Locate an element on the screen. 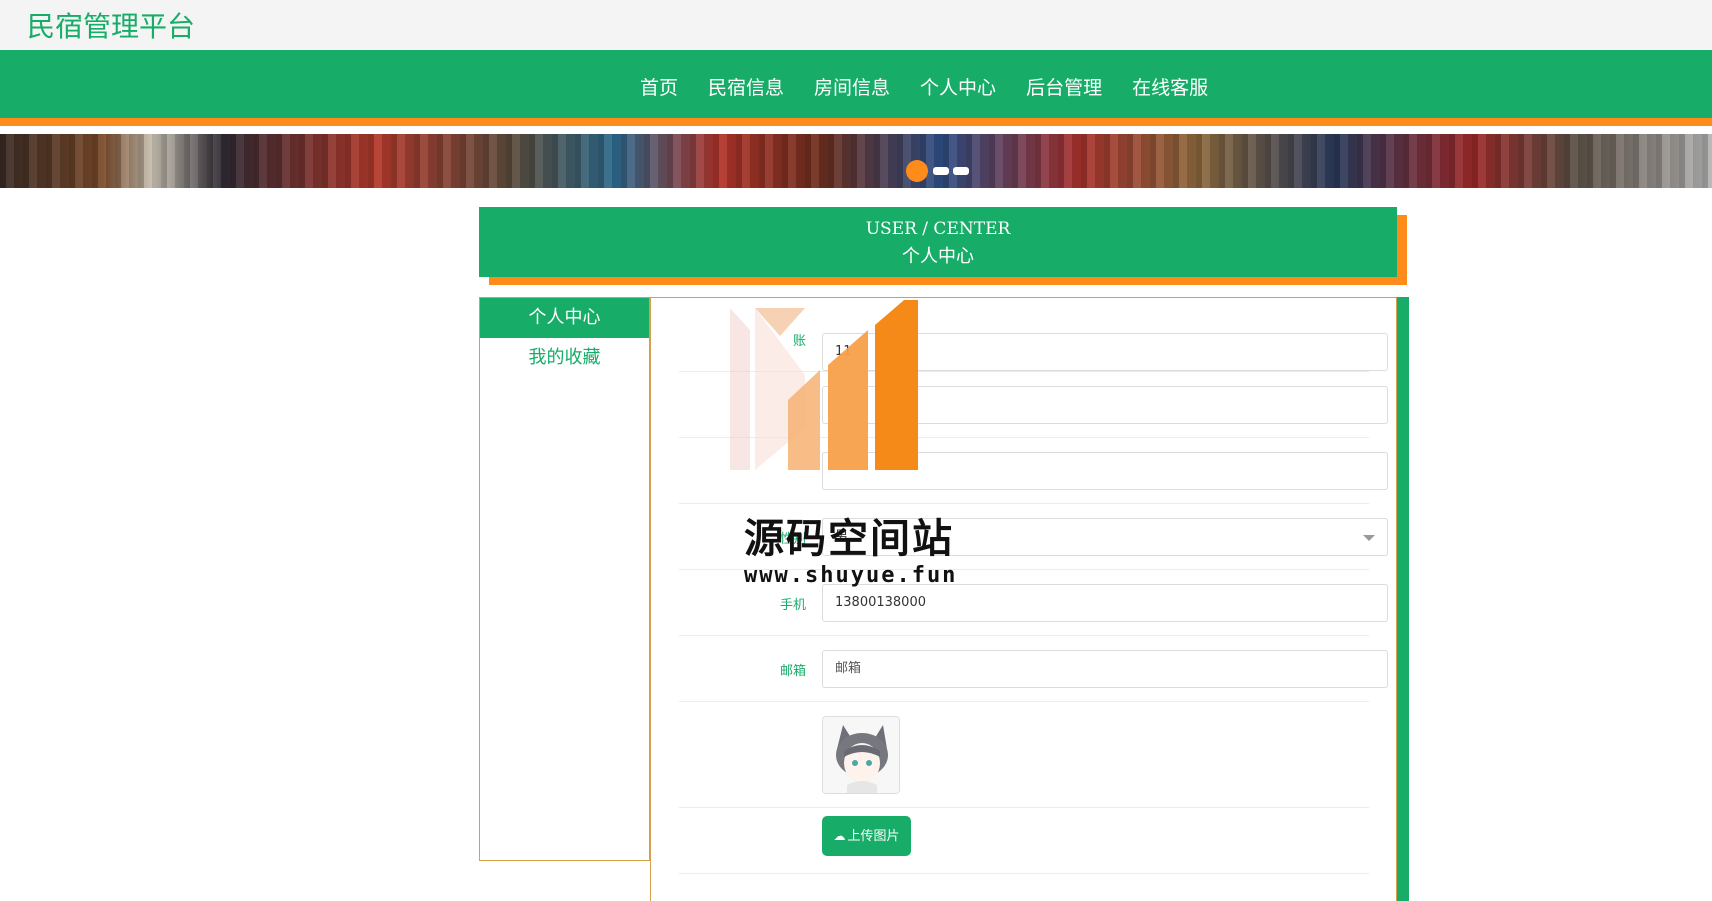  avatar-image is located at coordinates (861, 755).